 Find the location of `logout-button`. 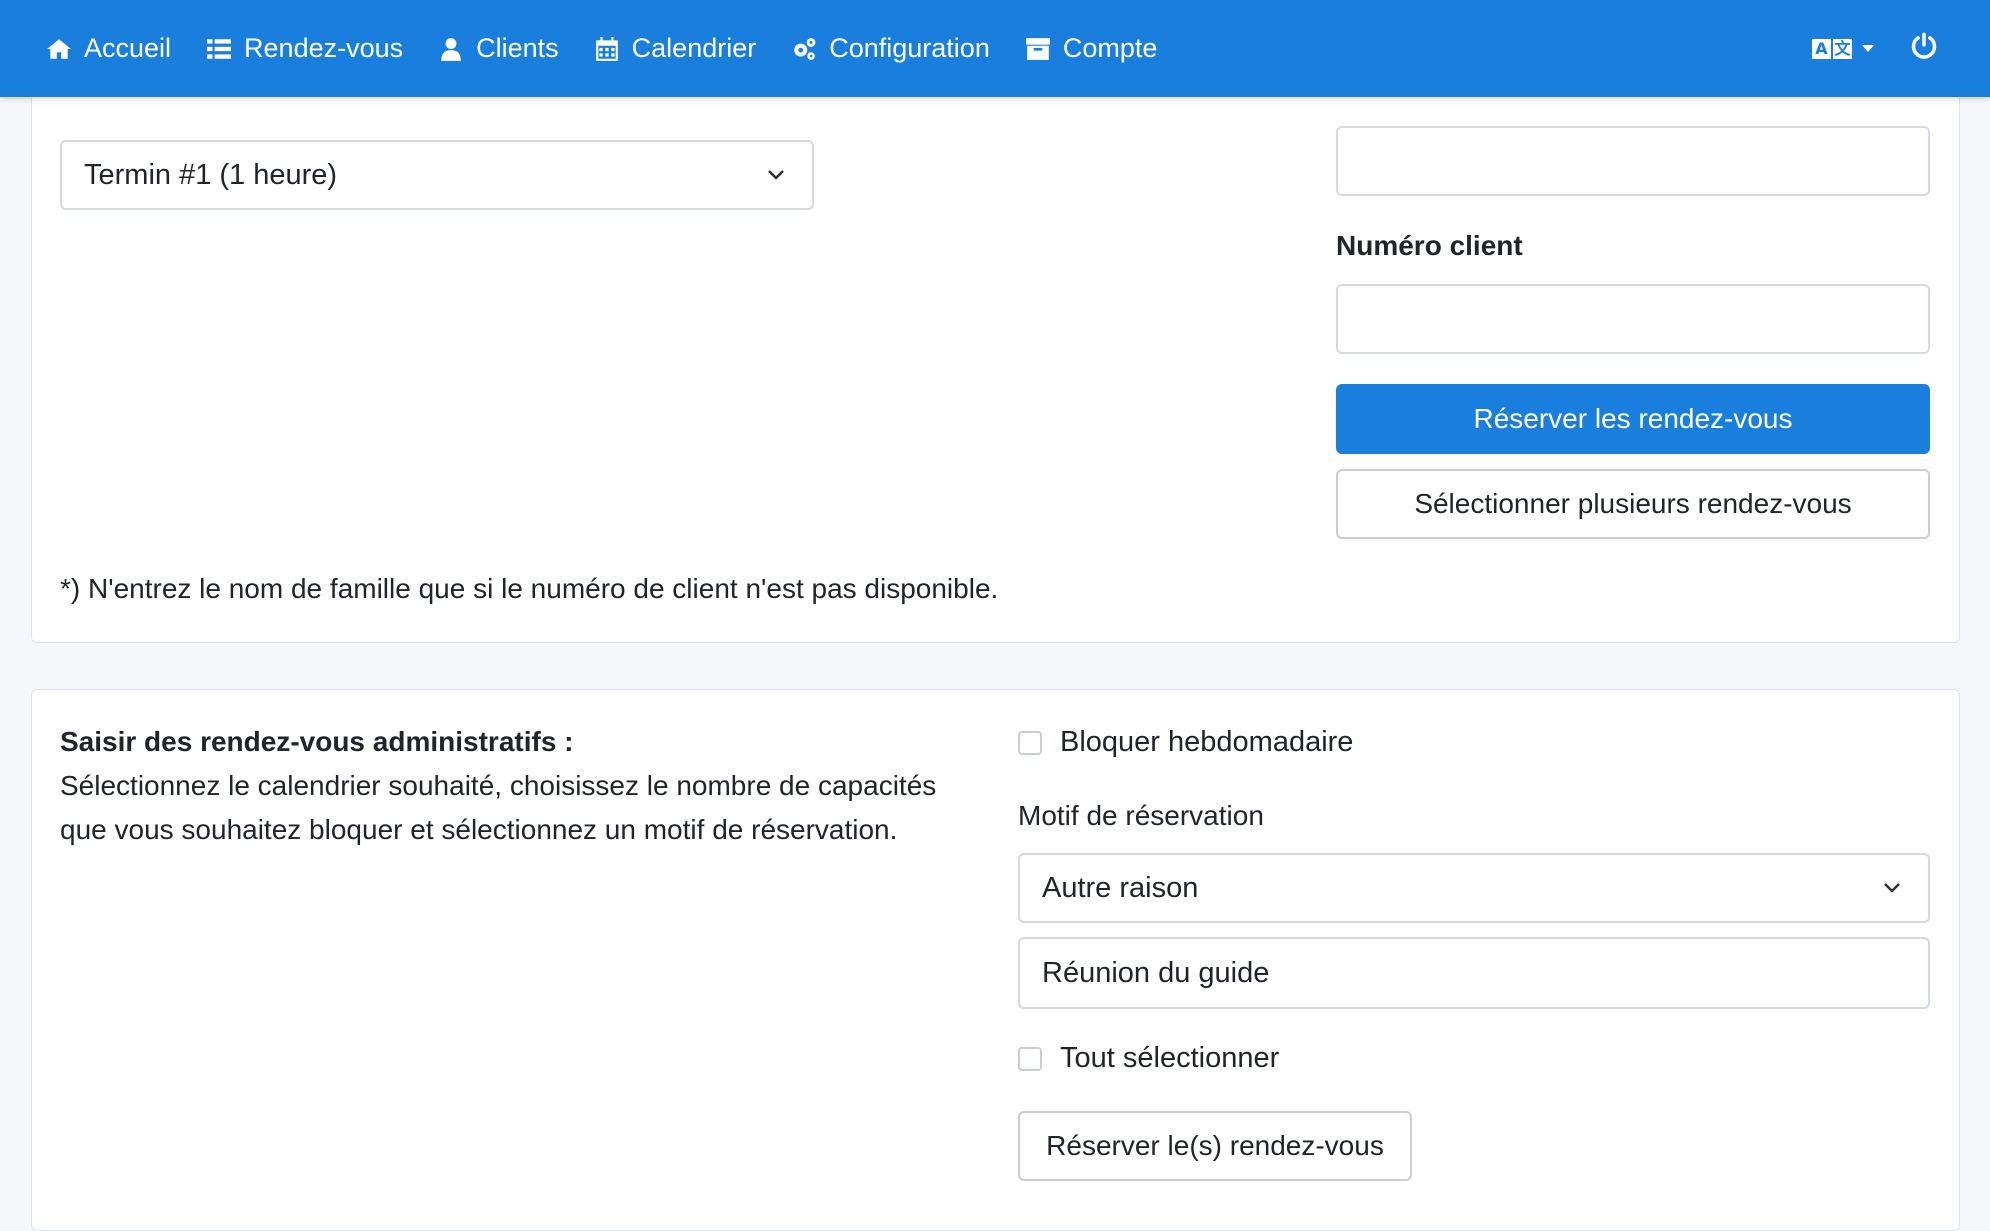

logout-button is located at coordinates (1924, 48).